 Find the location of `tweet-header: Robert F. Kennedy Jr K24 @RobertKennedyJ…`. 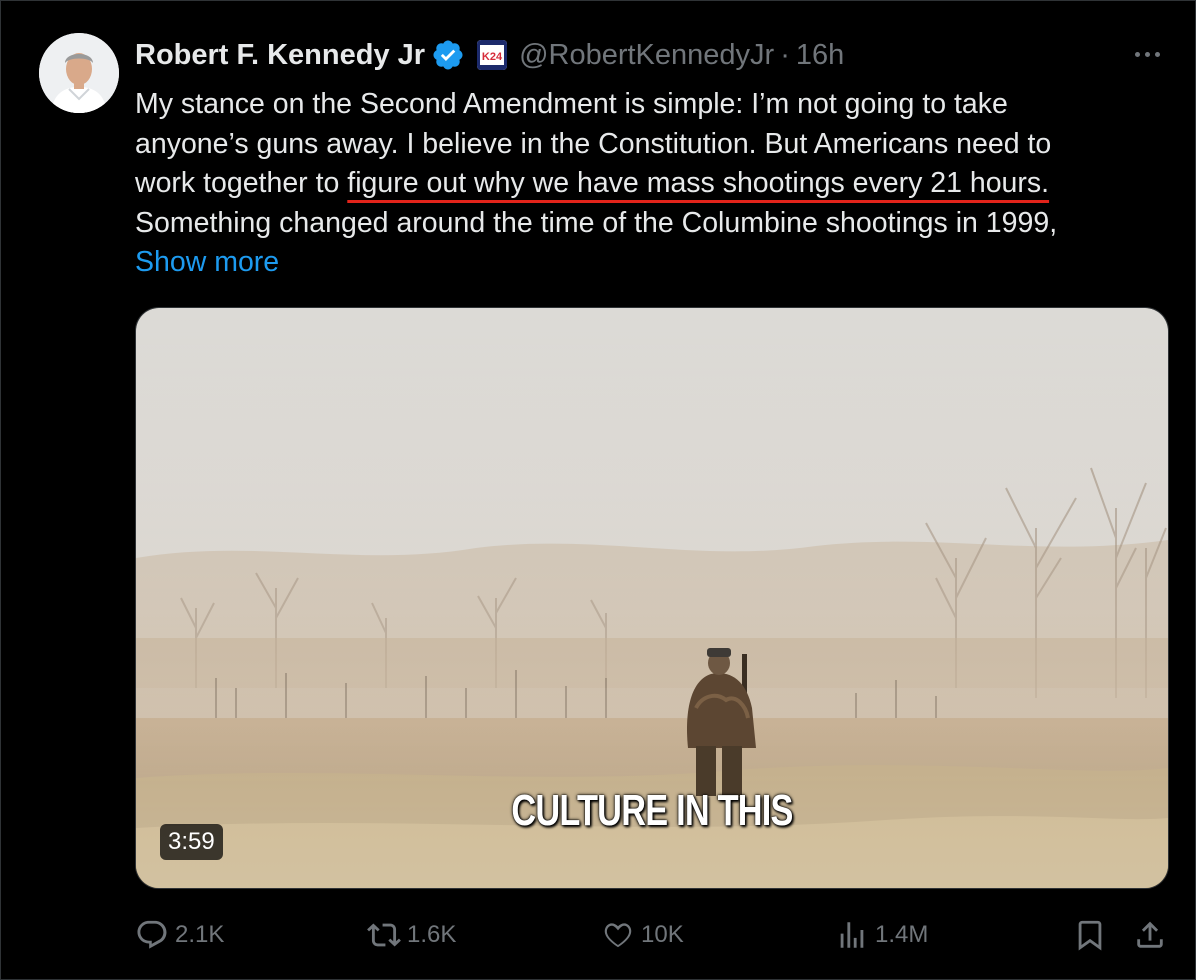

tweet-header: Robert F. Kennedy Jr K24 @RobertKennedyJ… is located at coordinates (489, 55).